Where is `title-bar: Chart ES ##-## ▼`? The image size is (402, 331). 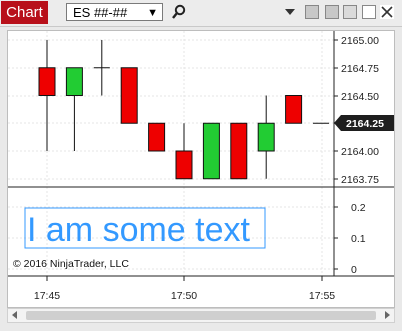
title-bar: Chart ES ##-## ▼ is located at coordinates (201, 13).